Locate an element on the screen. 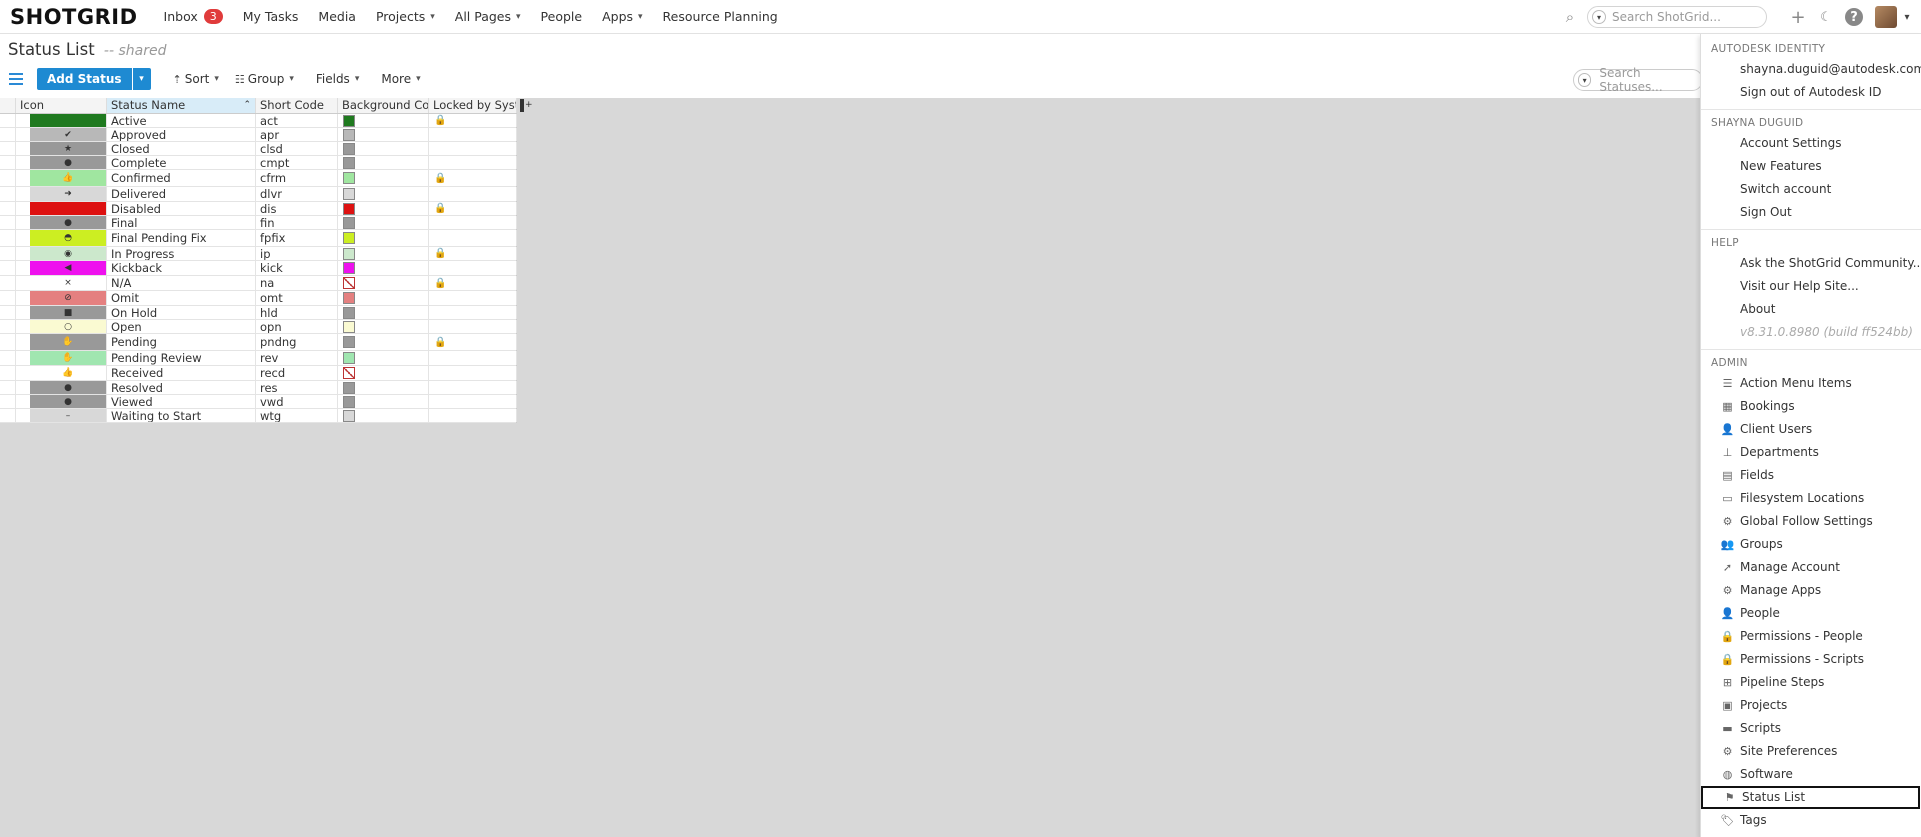 Image resolution: width=1921 pixels, height=837 pixels. switch-account-link: Switch account is located at coordinates (1811, 189).